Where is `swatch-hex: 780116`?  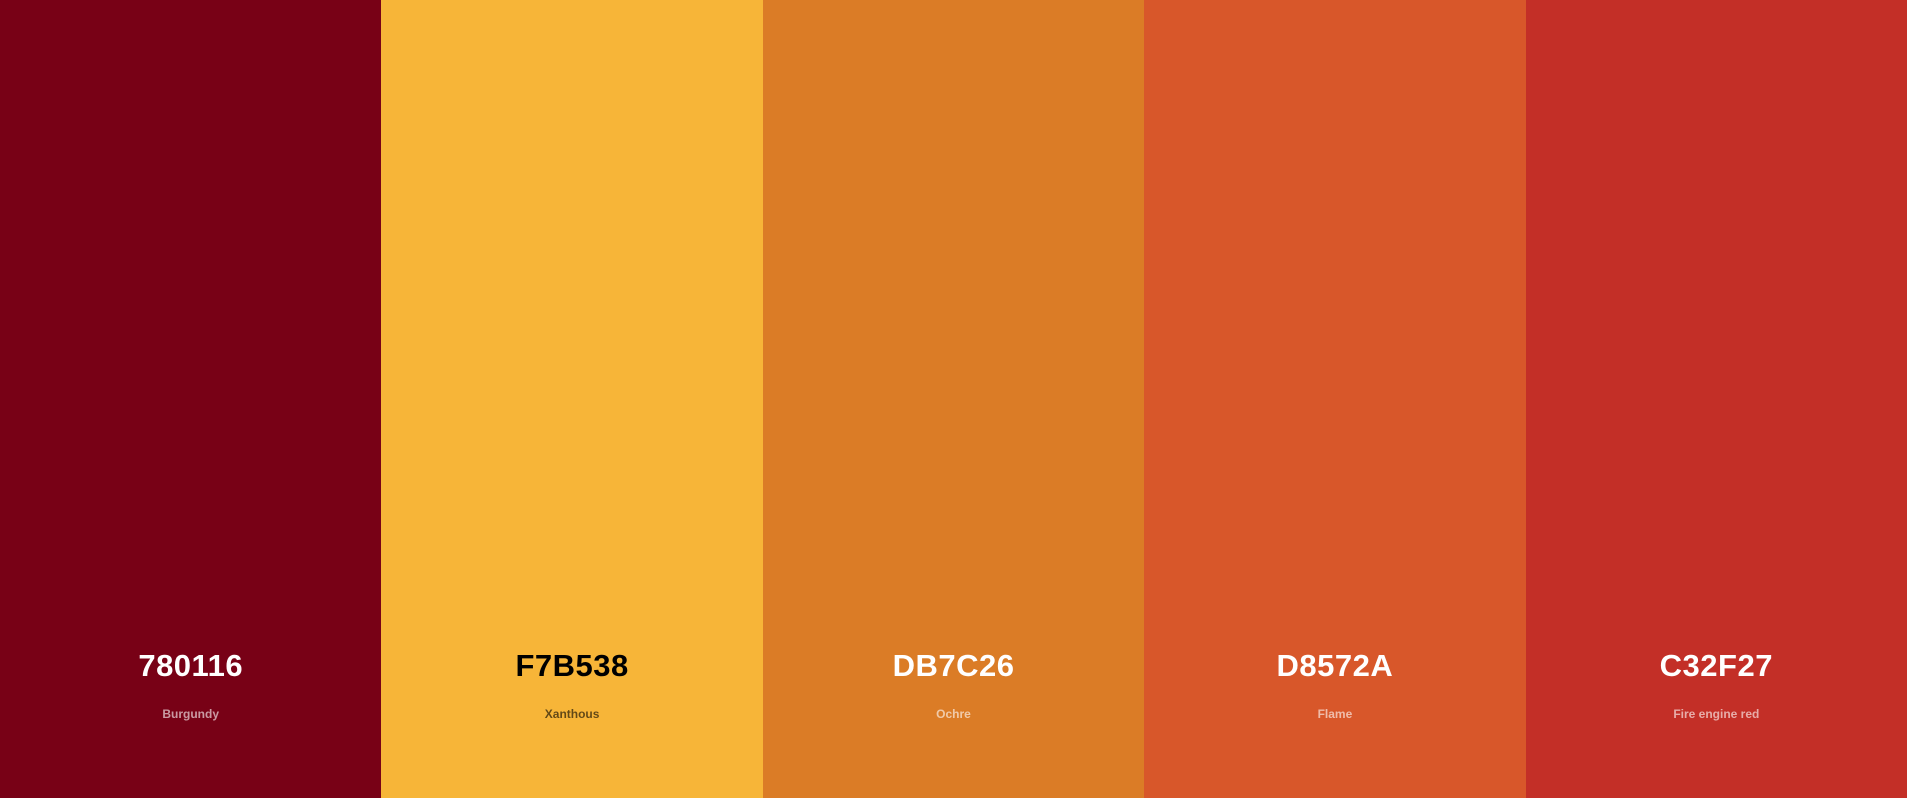 swatch-hex: 780116 is located at coordinates (190, 666).